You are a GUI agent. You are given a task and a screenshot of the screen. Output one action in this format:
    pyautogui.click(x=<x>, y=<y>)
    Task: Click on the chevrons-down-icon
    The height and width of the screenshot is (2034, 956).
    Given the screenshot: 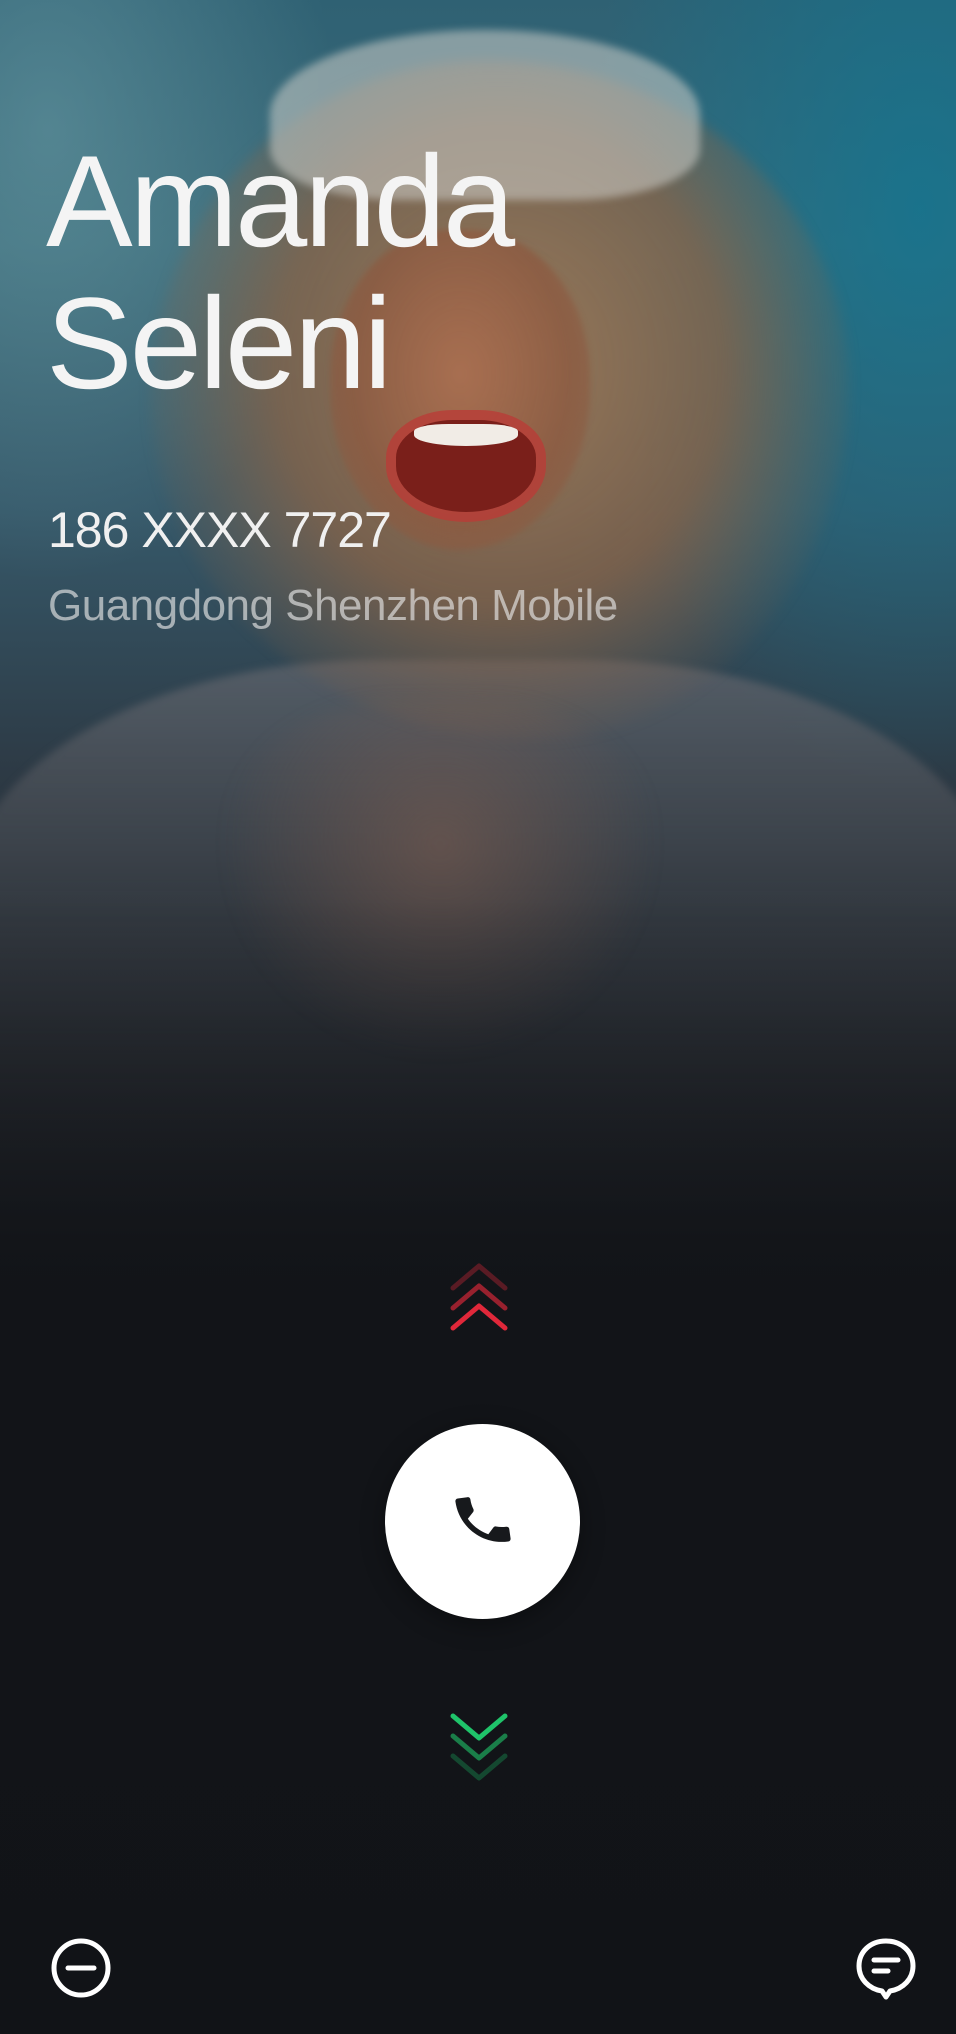 What is the action you would take?
    pyautogui.click(x=479, y=1746)
    